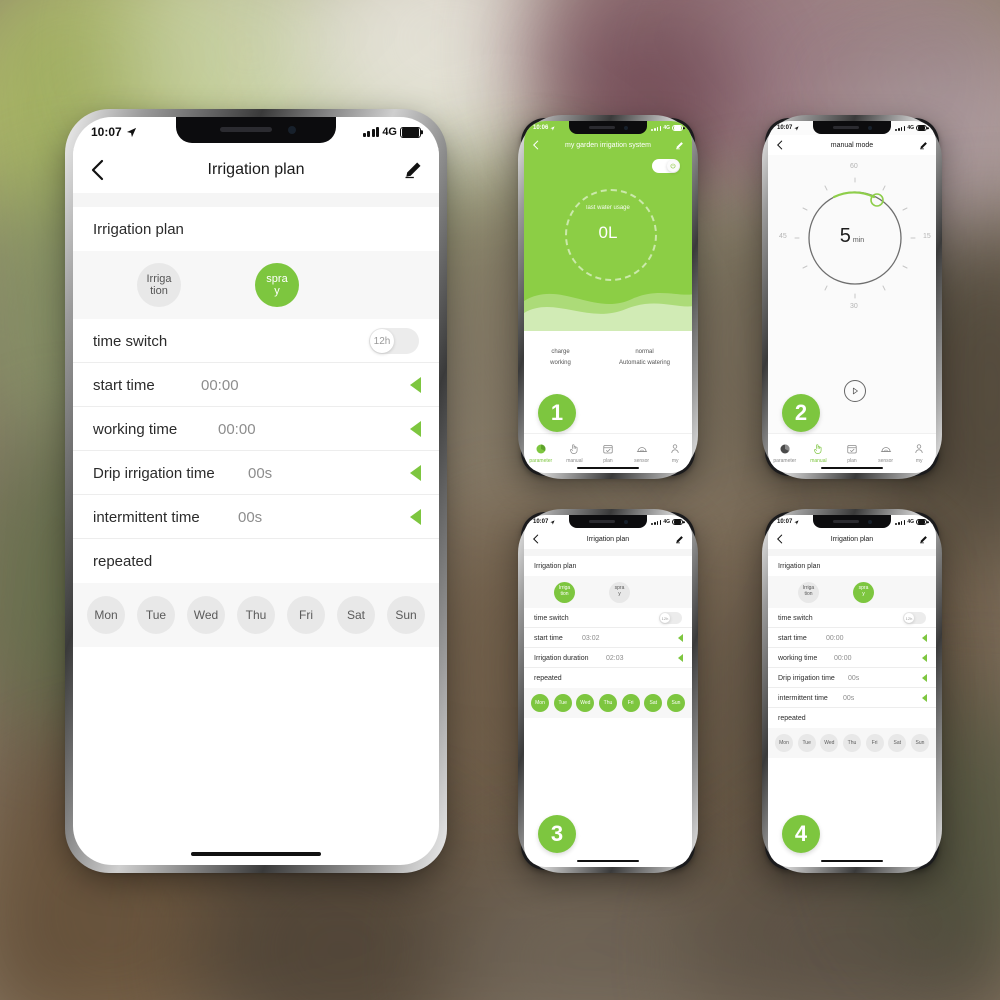 This screenshot has width=1000, height=1000. What do you see at coordinates (608, 691) in the screenshot?
I see `phone-3-screen: 10:07 4G Irrigation plan Irrigation plan` at bounding box center [608, 691].